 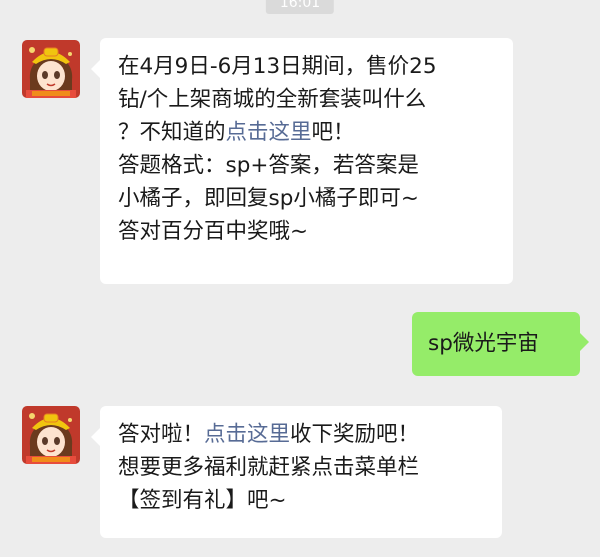 I want to click on message-bubble-outgoing: sp微光宇宙, so click(x=500, y=344).